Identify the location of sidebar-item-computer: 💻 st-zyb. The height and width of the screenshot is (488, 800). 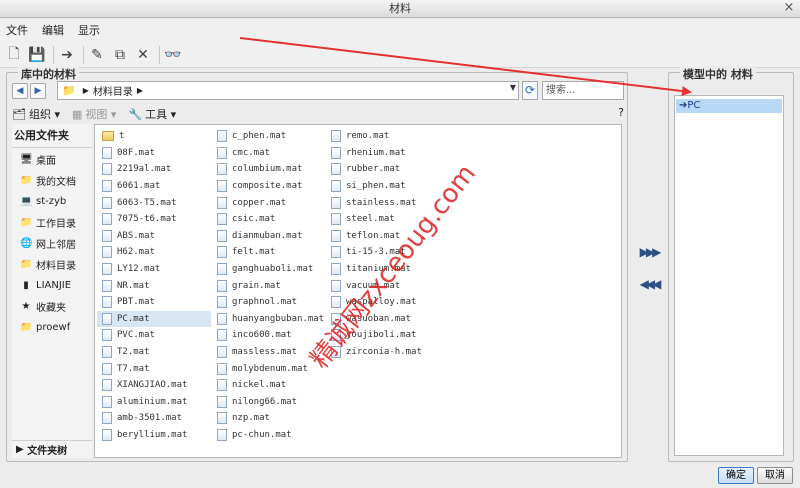
(52, 201).